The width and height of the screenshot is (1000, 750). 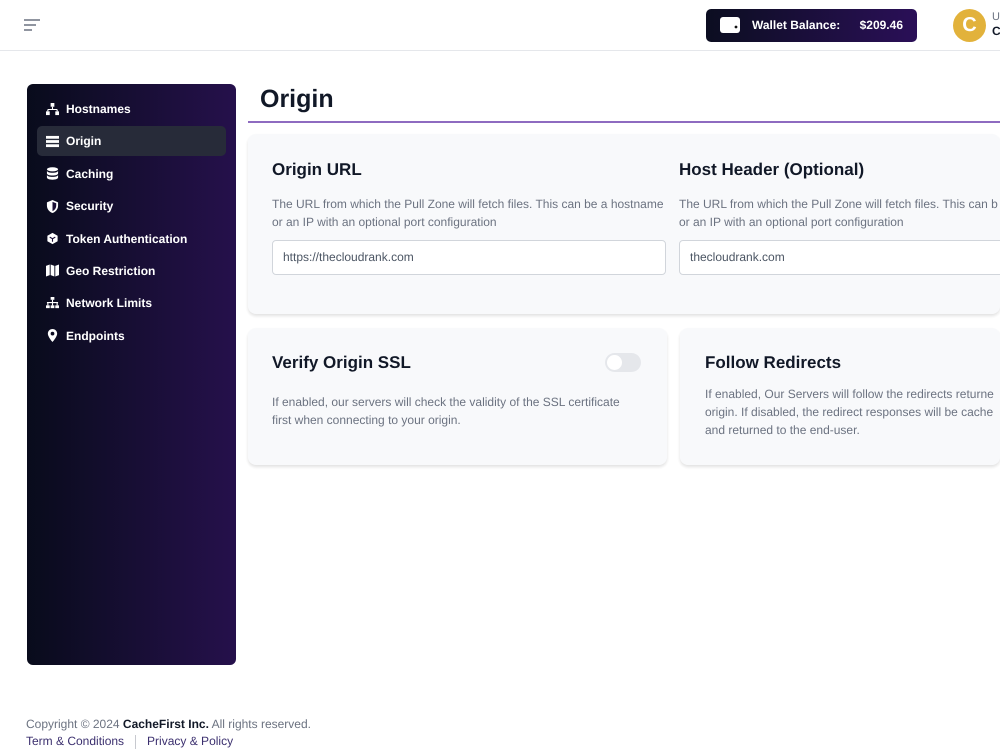 What do you see at coordinates (469, 257) in the screenshot?
I see `text-input: https://thecloudrank.com` at bounding box center [469, 257].